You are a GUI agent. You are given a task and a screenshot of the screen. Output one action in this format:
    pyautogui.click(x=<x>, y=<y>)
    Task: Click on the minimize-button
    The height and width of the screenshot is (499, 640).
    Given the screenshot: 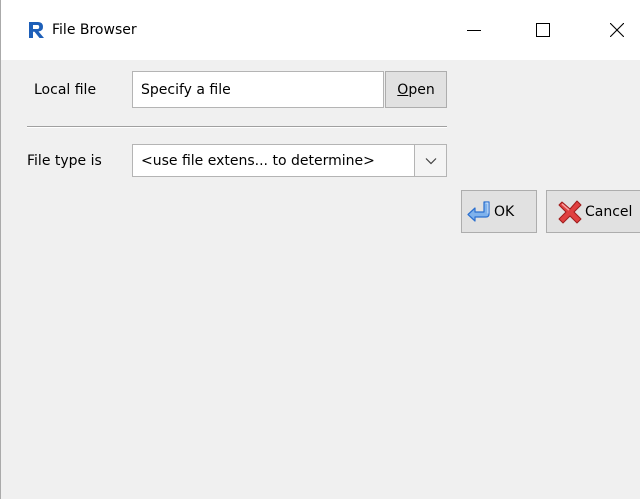 What is the action you would take?
    pyautogui.click(x=474, y=30)
    